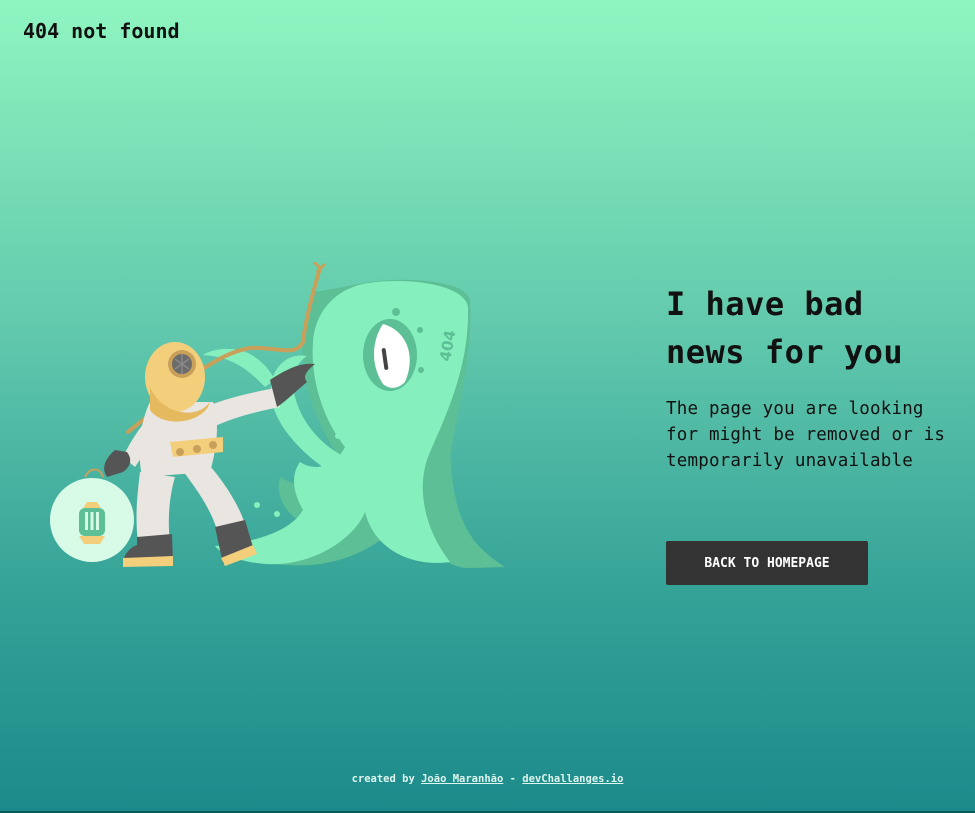 The image size is (975, 813). Describe the element at coordinates (572, 779) in the screenshot. I see `devchallenges-link: devChallanges.io` at that location.